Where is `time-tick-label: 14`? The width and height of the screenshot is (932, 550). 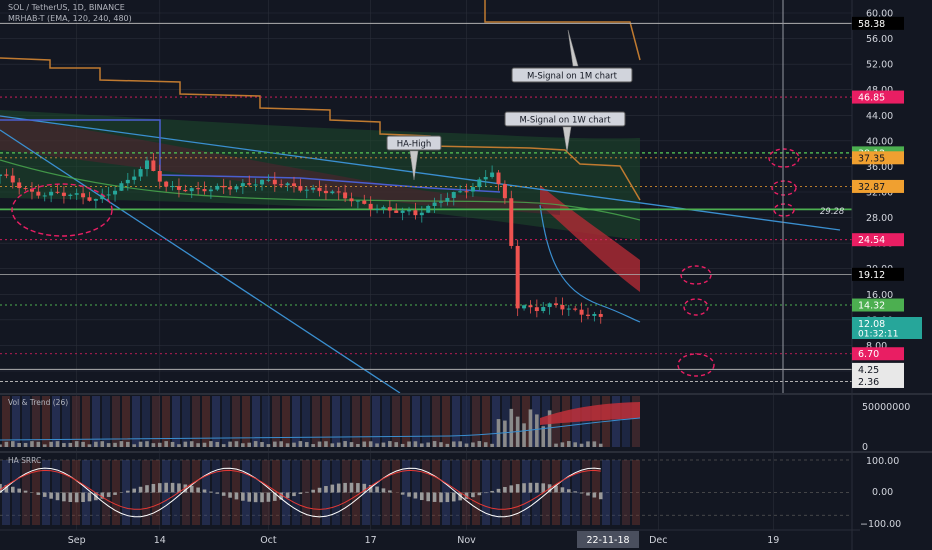 time-tick-label: 14 is located at coordinates (160, 540).